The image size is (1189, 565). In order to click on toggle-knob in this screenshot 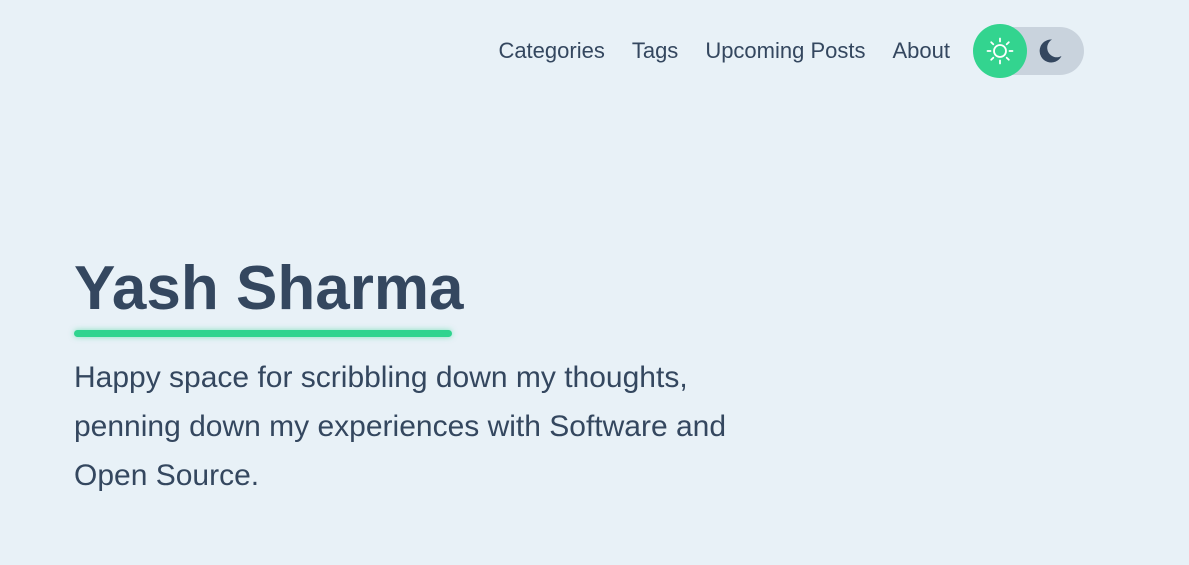, I will do `click(1000, 51)`.